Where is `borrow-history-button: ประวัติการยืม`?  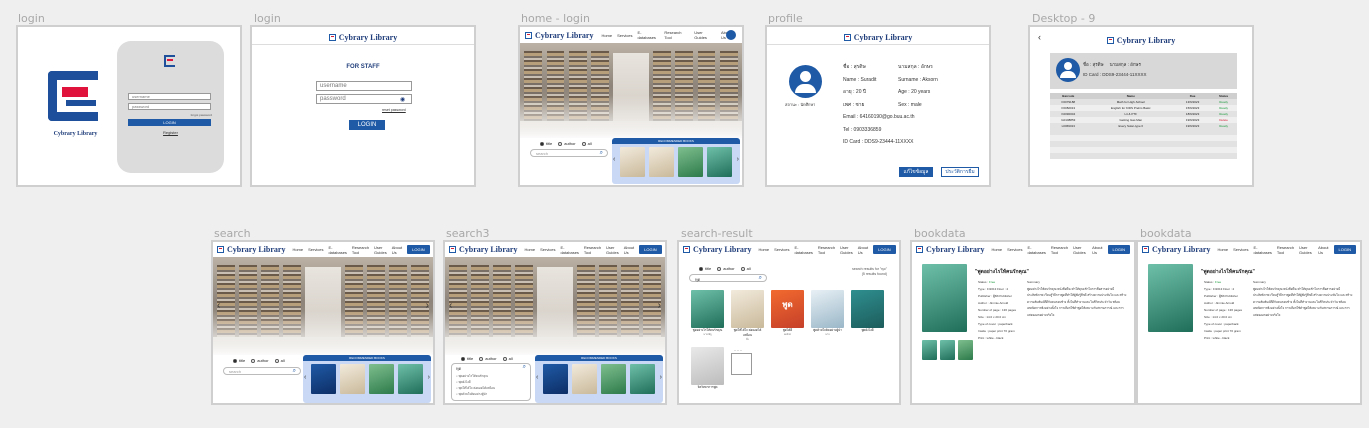 borrow-history-button: ประวัติการยืม is located at coordinates (960, 172).